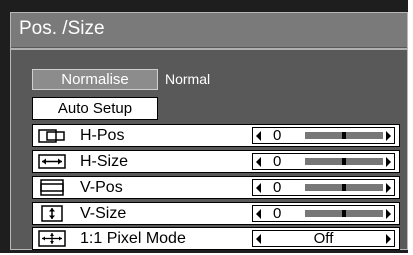  I want to click on h-size-slider, so click(344, 161).